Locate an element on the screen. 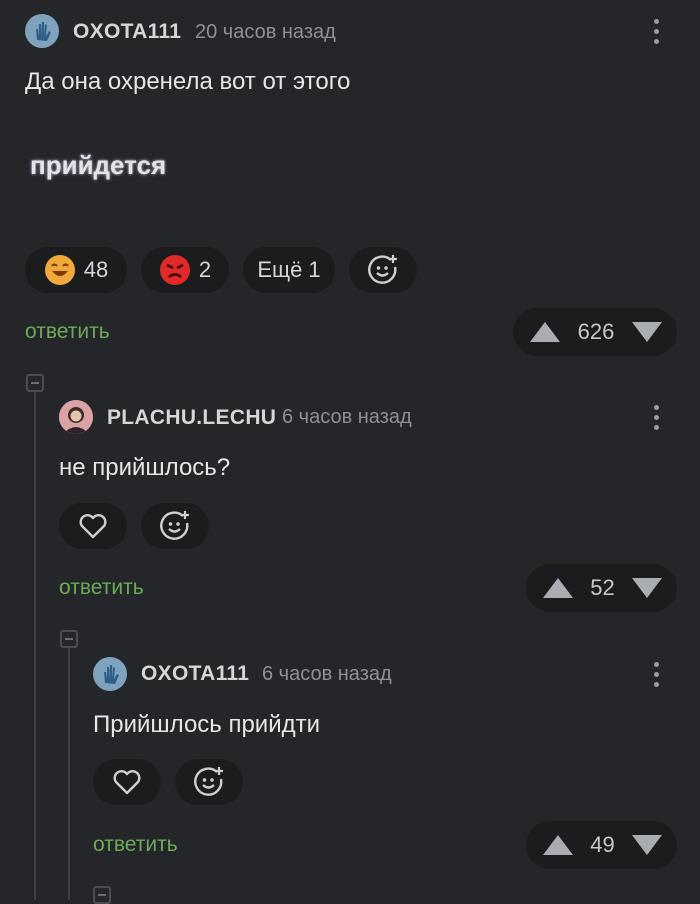 The height and width of the screenshot is (904, 700). comment-text: не прийшлось? is located at coordinates (145, 467).